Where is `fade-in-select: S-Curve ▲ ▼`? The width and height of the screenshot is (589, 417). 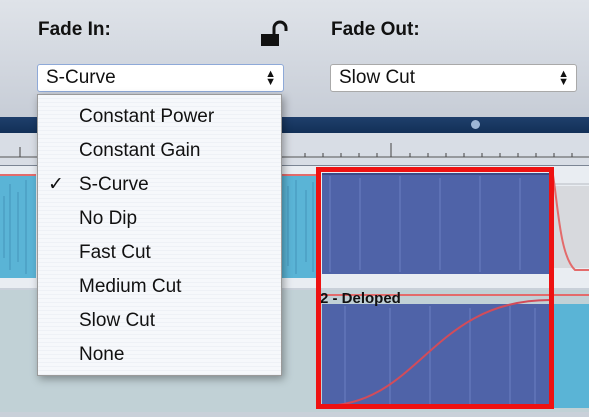
fade-in-select: S-Curve ▲ ▼ is located at coordinates (160, 78).